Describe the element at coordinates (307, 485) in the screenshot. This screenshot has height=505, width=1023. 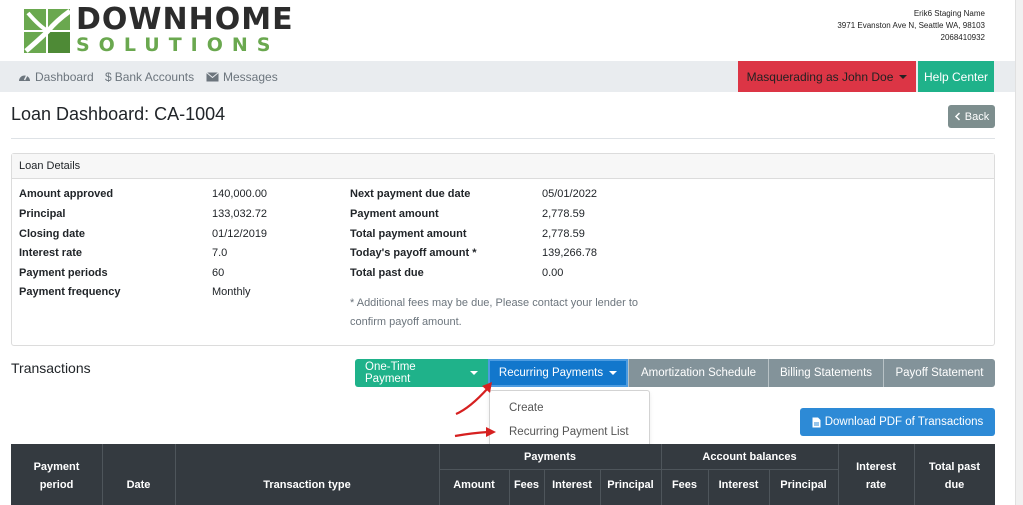
I see `col-transaction-type: Transaction type` at that location.